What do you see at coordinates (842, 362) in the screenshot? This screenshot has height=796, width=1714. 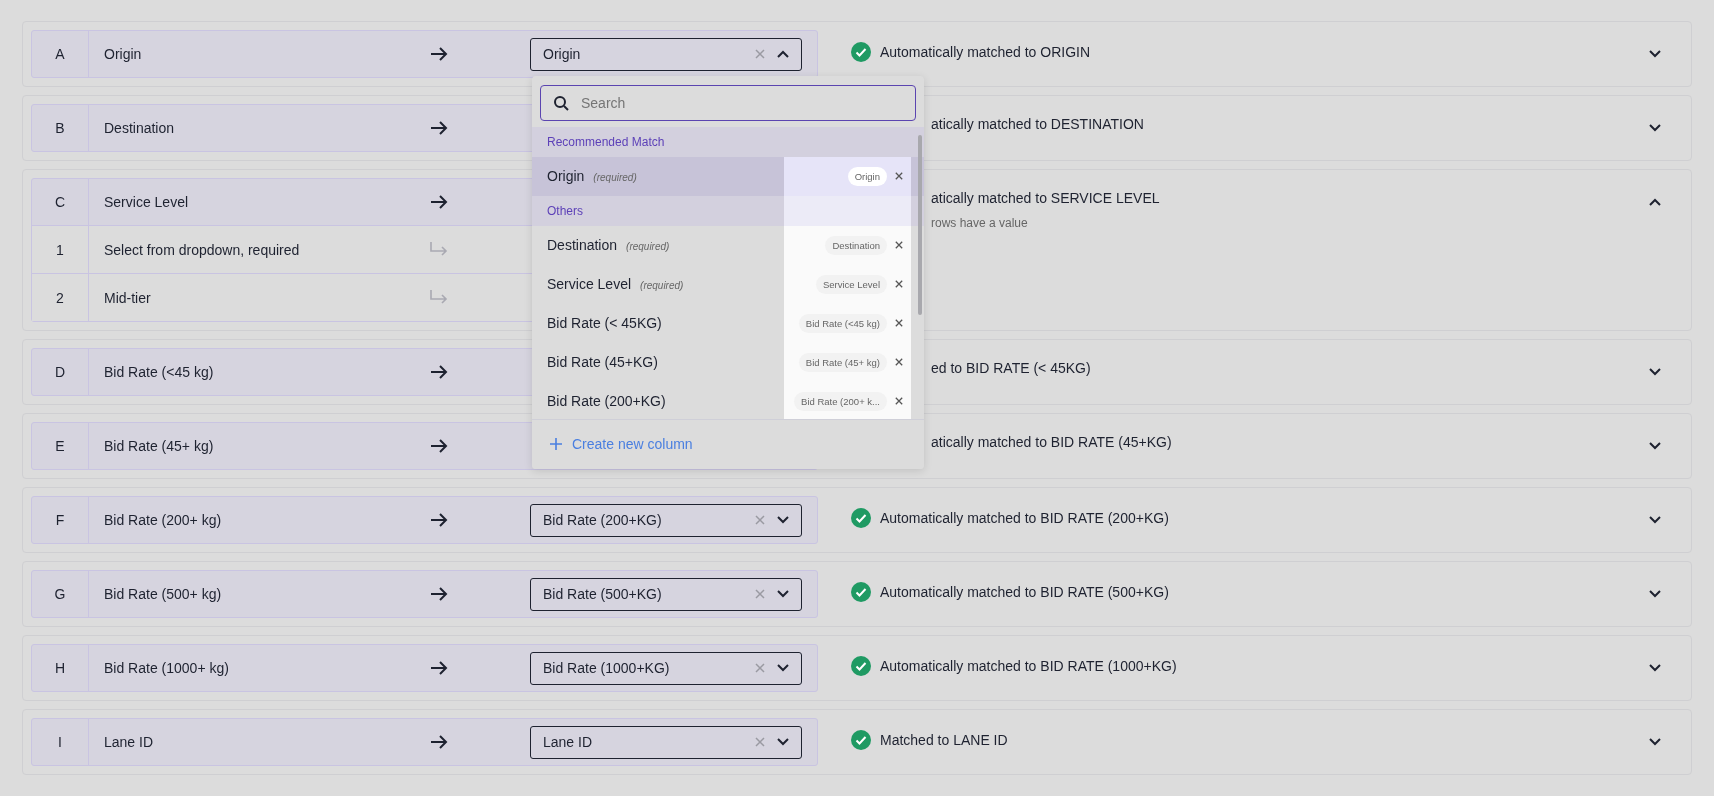 I see `column-chip: Bid Rate (45+ kg)` at bounding box center [842, 362].